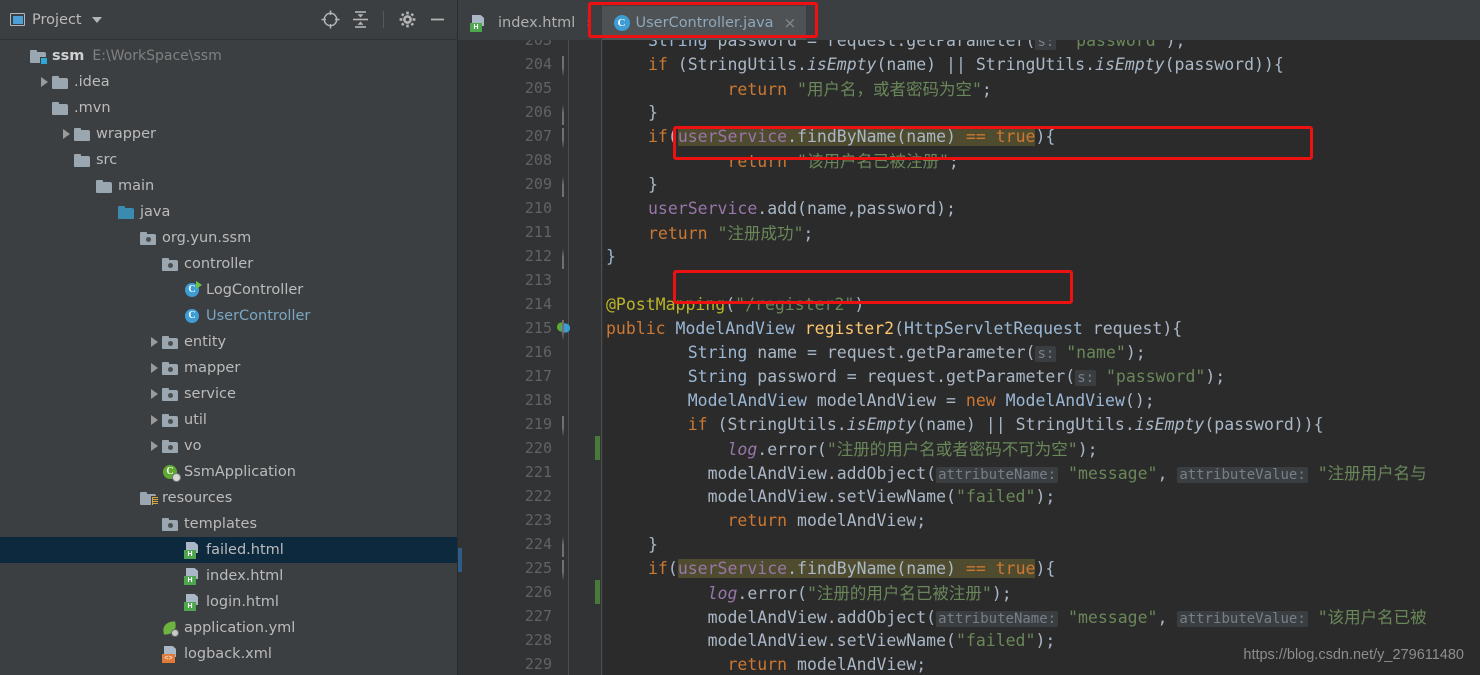 The height and width of the screenshot is (675, 1480). I want to click on tree-item-label: src, so click(107, 160).